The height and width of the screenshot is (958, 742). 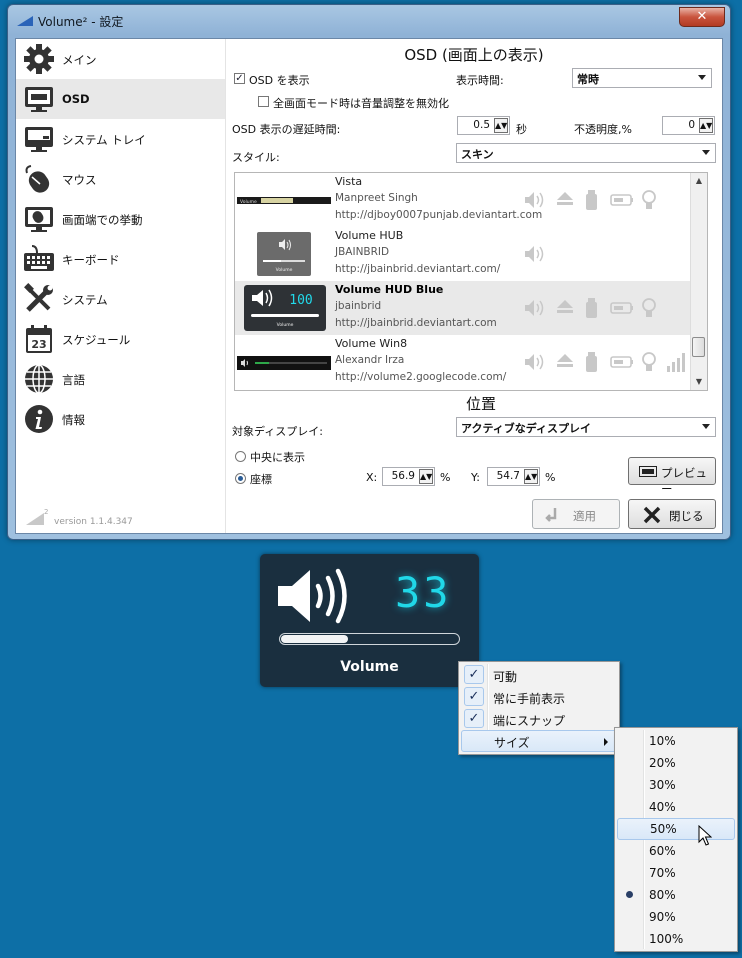 I want to click on sidebar-label-system-tray: システム トレイ, so click(x=104, y=140).